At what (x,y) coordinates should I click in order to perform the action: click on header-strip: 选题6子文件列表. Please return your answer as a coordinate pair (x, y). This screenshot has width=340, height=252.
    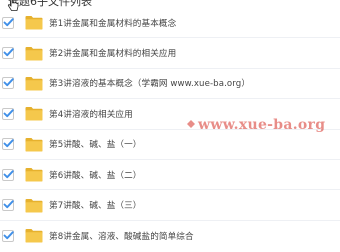
    Looking at the image, I should click on (170, 4).